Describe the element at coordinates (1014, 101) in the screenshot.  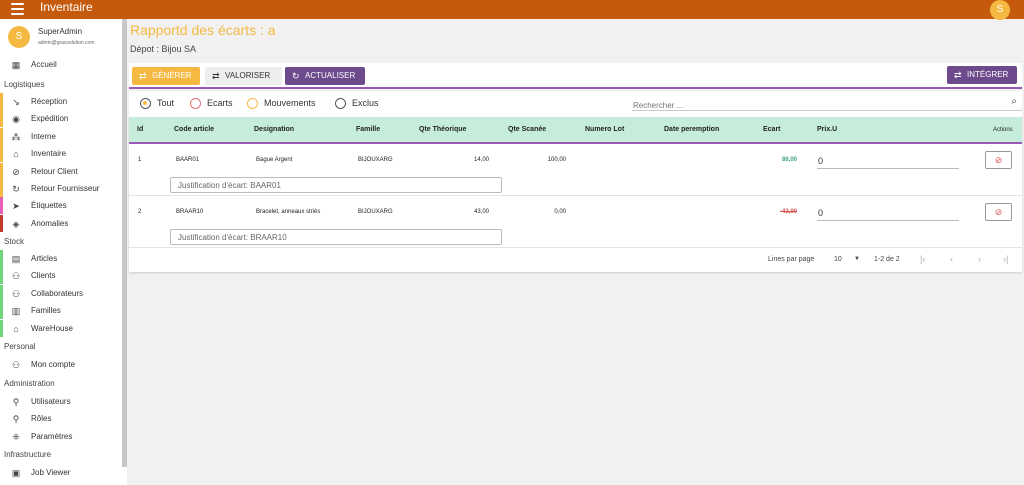
I see `search-icon: ⌕` at that location.